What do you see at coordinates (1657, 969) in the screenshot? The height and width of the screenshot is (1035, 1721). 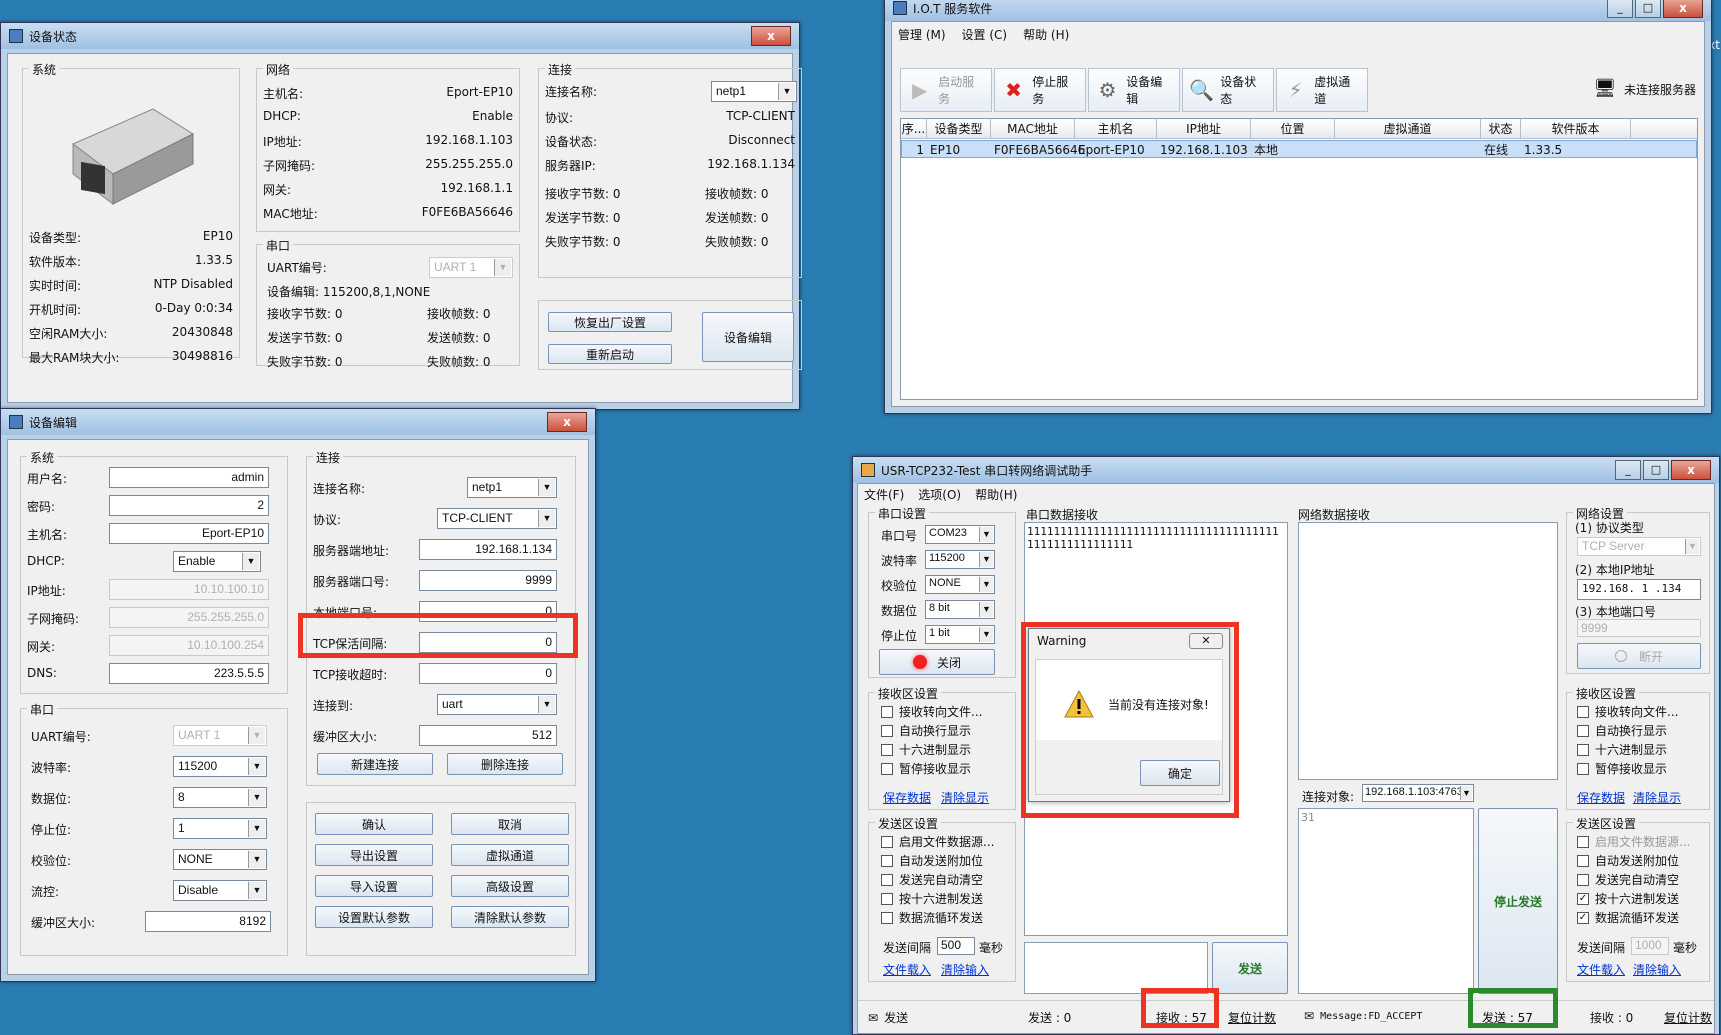 I see `net-clear-input-link: 清除输入` at bounding box center [1657, 969].